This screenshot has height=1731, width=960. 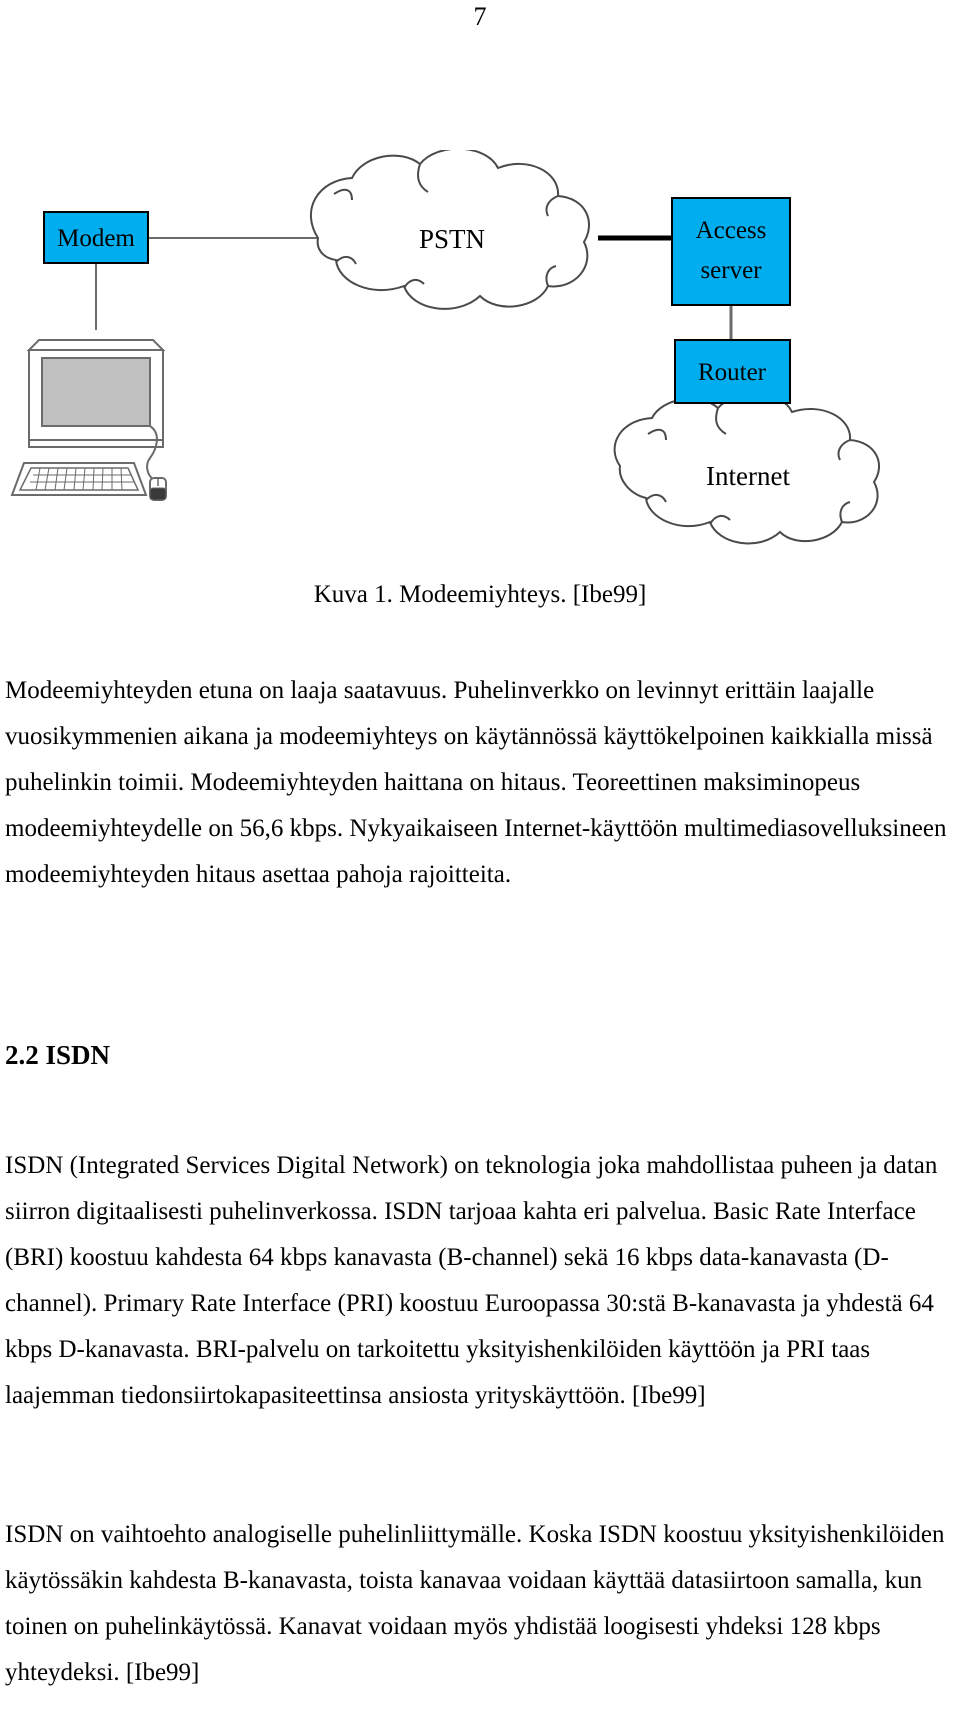 I want to click on cloud-pstn: PSTN, so click(x=449, y=230).